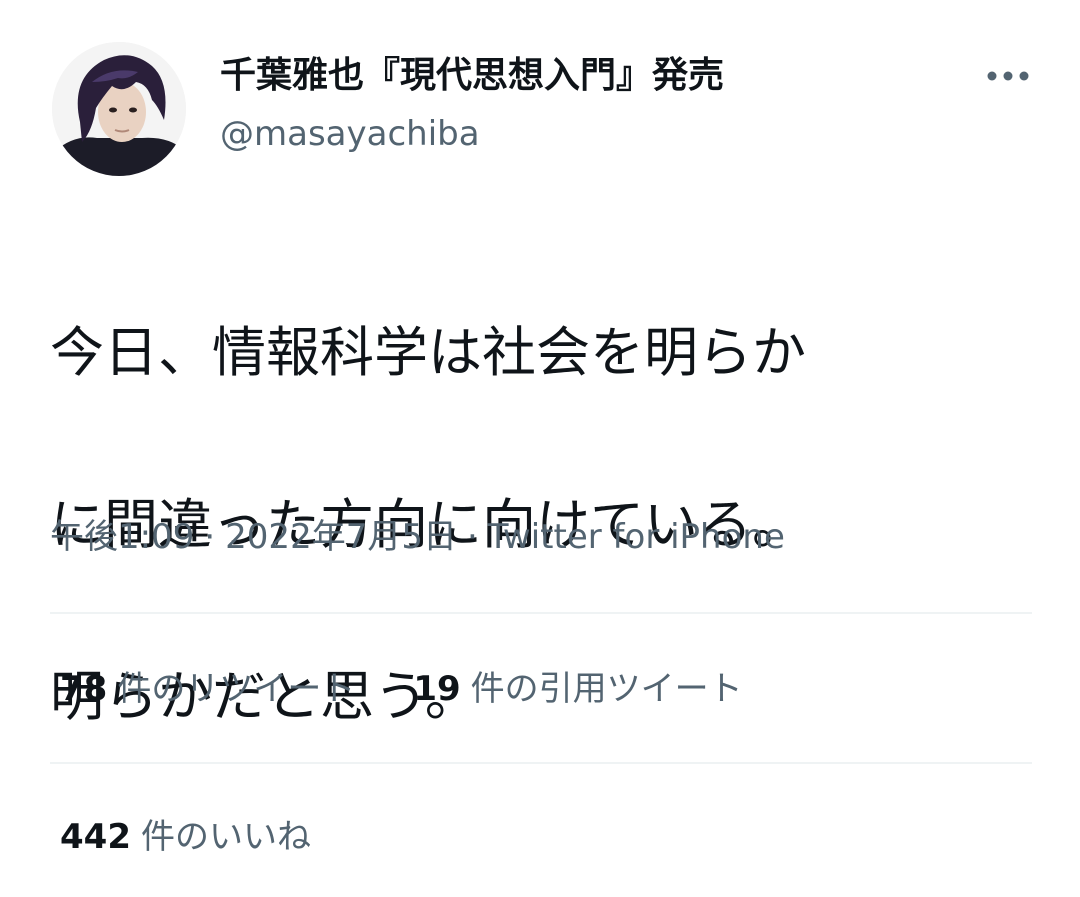 This screenshot has height=897, width=1080. I want to click on retweets-label: 件のリツイート, so click(236, 689).